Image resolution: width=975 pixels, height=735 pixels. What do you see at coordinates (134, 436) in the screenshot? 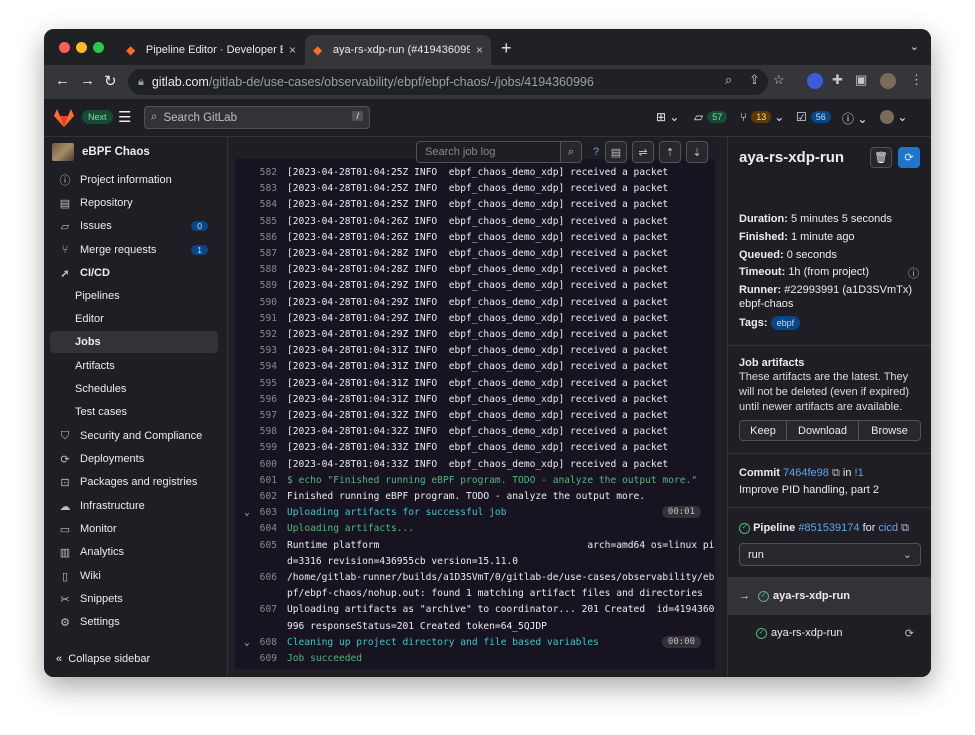
I see `sidebar-item-security: ⛉ Security and Compliance` at bounding box center [134, 436].